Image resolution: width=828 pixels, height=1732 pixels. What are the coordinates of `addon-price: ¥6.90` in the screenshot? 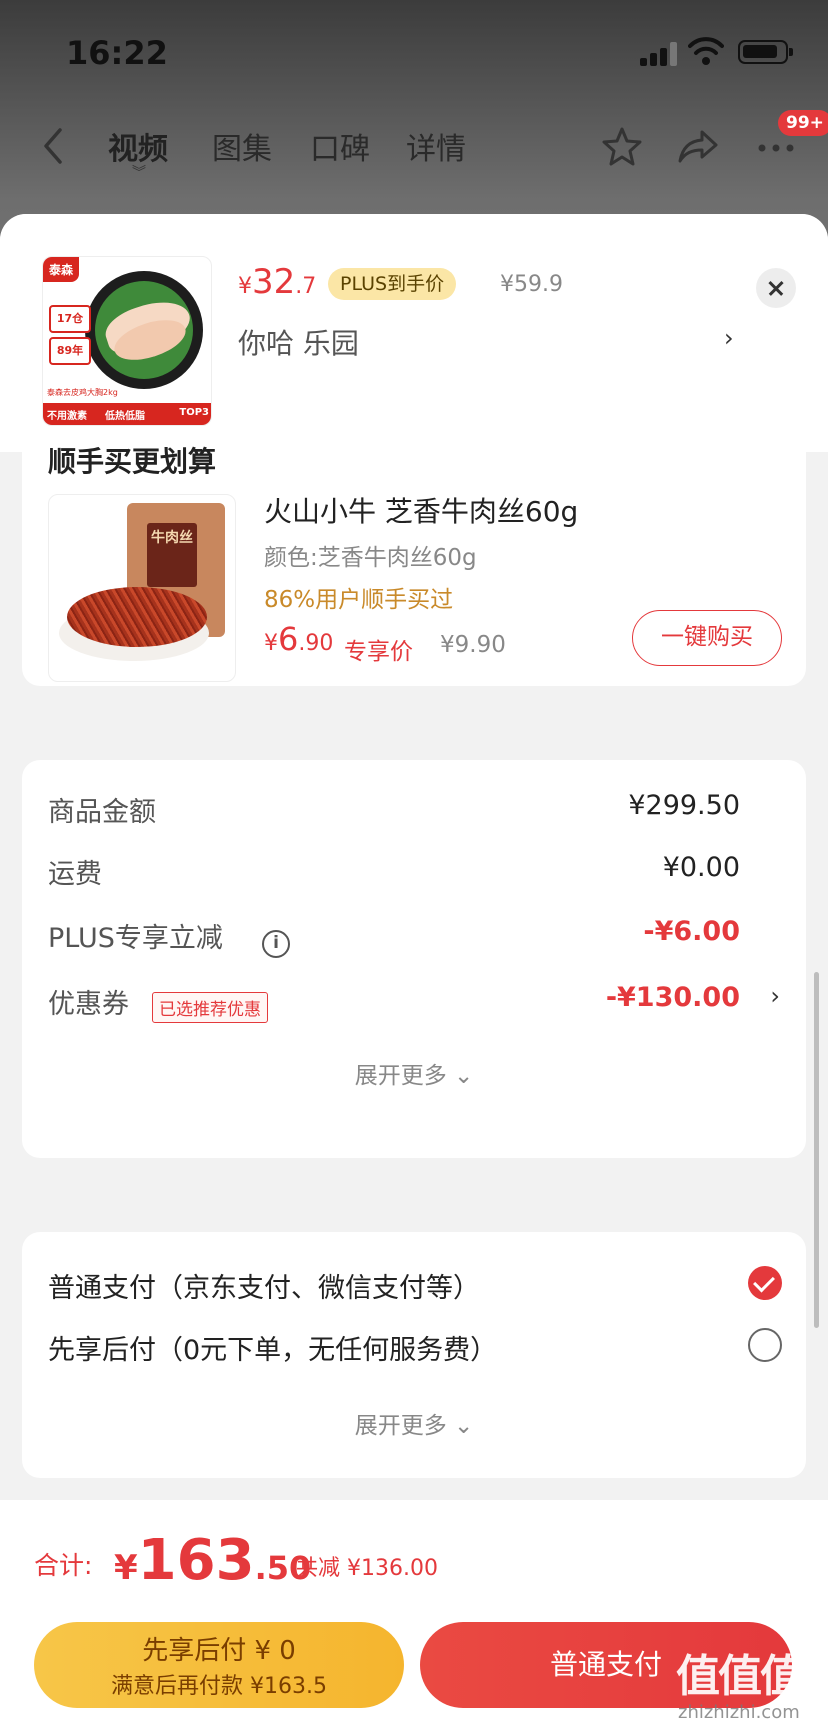 It's located at (298, 639).